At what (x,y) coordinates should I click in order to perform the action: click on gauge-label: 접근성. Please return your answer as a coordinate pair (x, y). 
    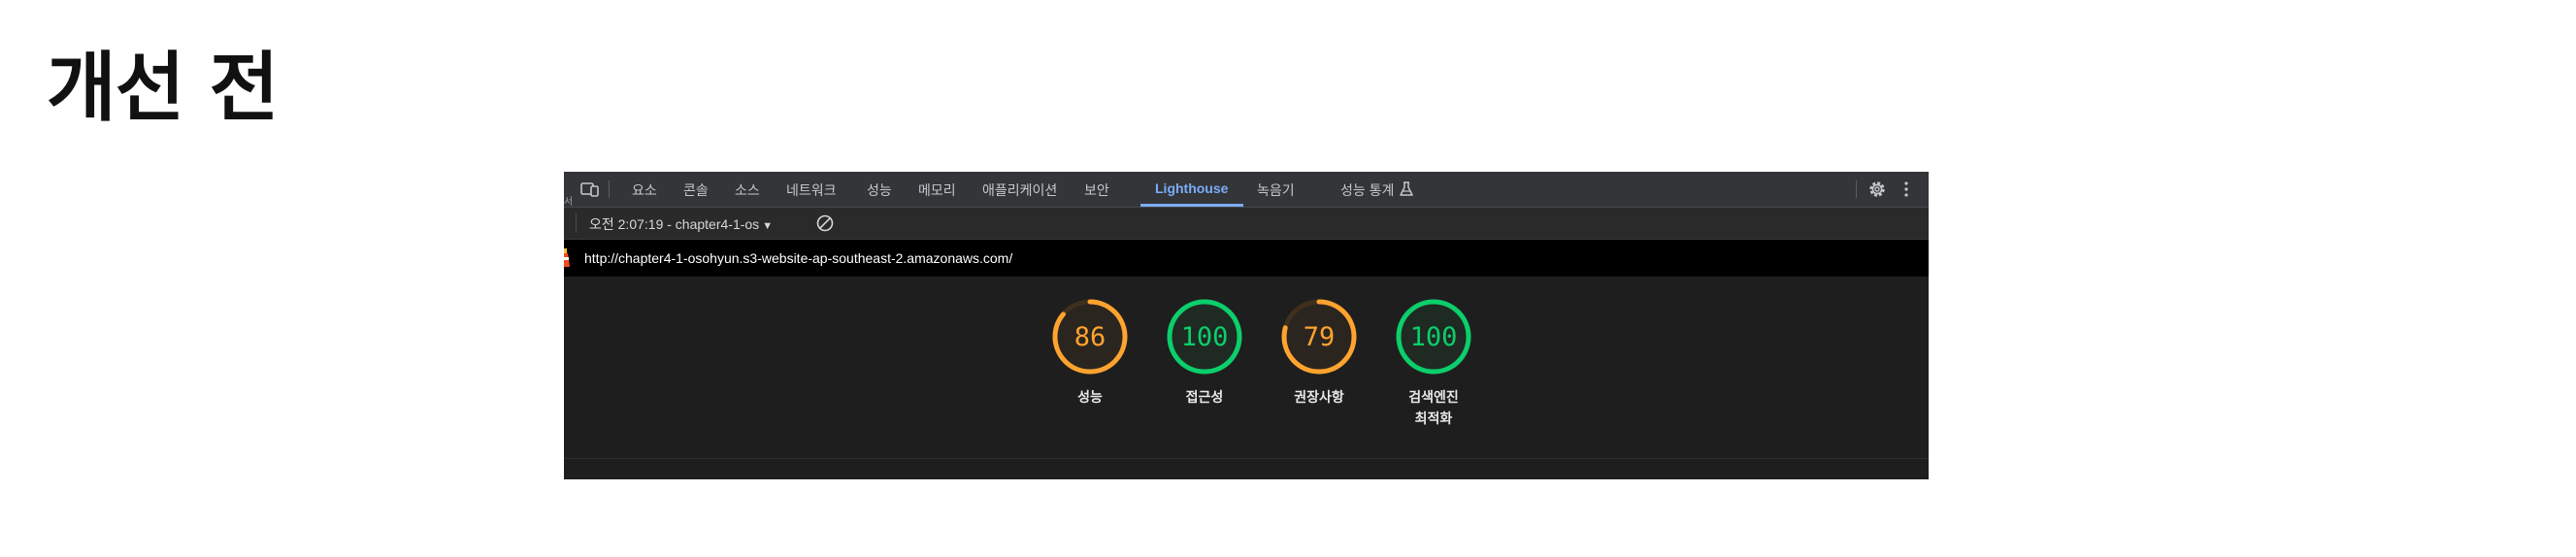
    Looking at the image, I should click on (1204, 398).